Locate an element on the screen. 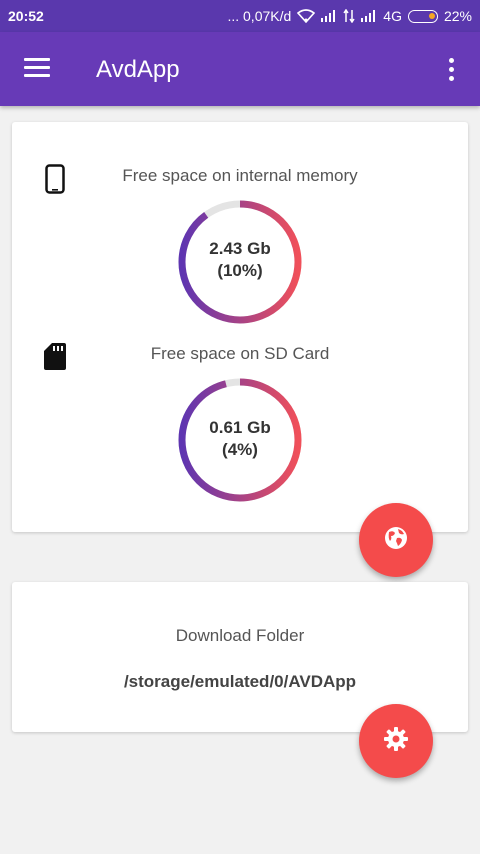 The width and height of the screenshot is (480, 854). sd-card-percent: (4%) is located at coordinates (240, 449).